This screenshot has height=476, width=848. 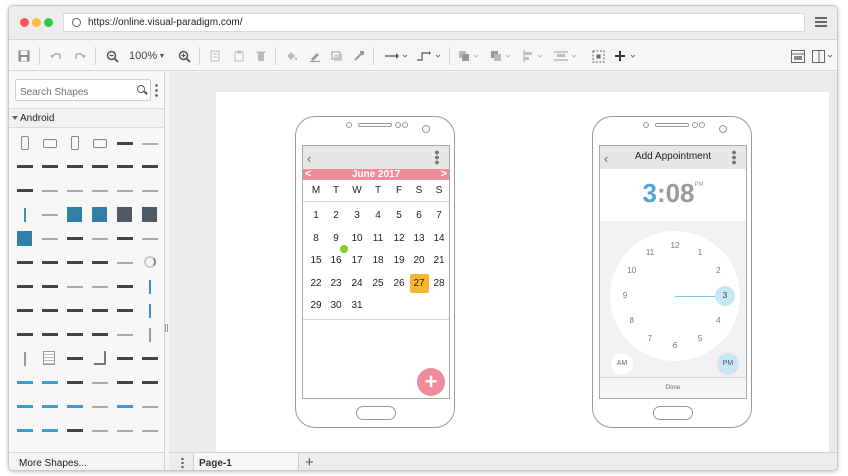 What do you see at coordinates (316, 284) in the screenshot?
I see `calendar-day: 22` at bounding box center [316, 284].